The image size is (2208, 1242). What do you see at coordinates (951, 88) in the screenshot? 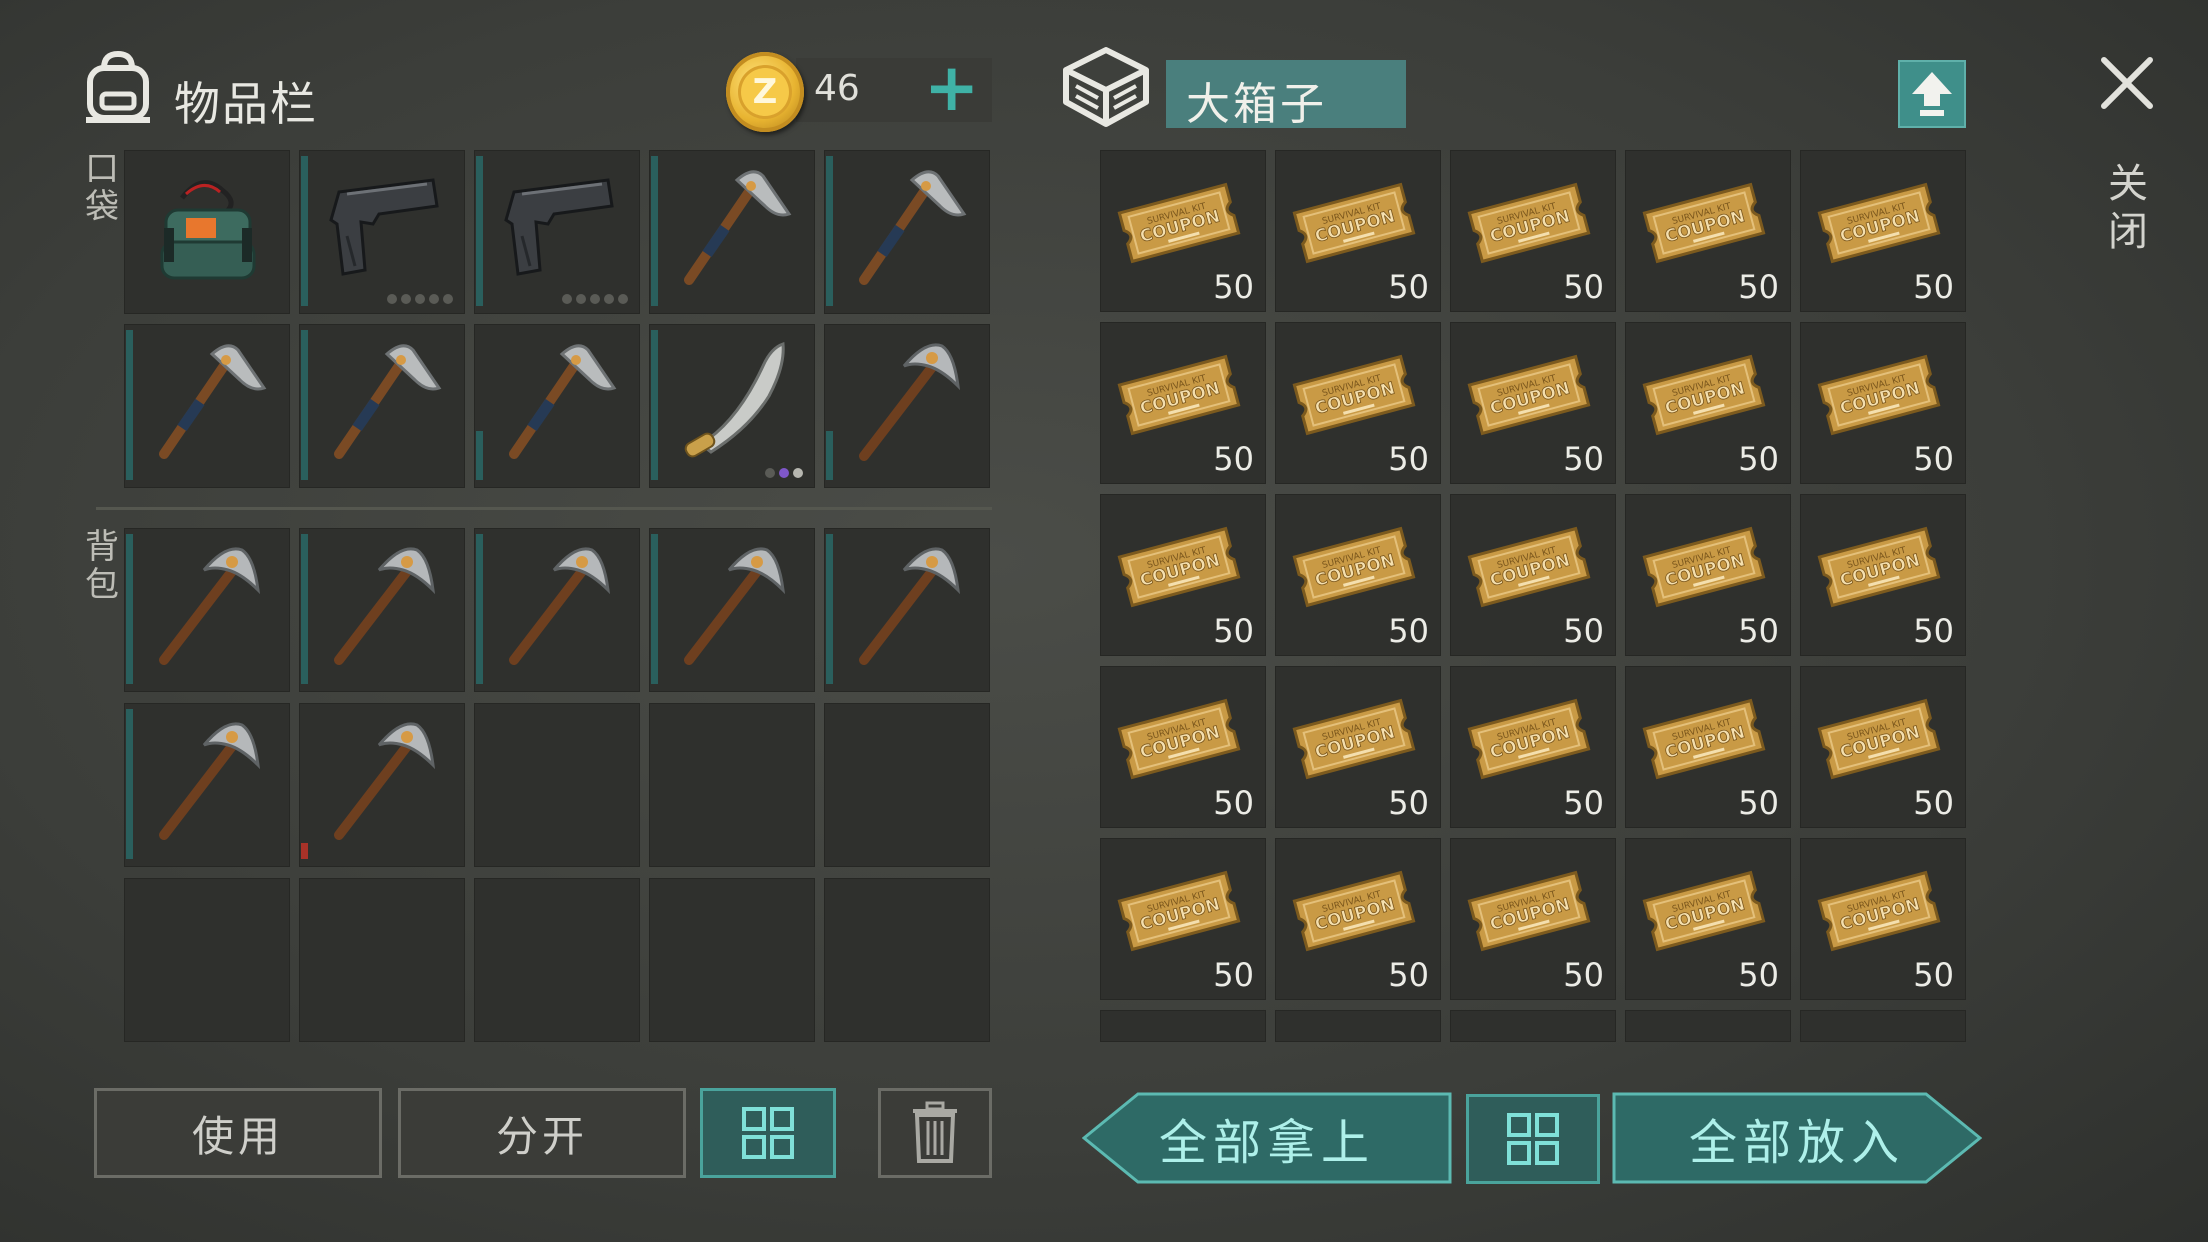
I see `add-currency-button: +` at bounding box center [951, 88].